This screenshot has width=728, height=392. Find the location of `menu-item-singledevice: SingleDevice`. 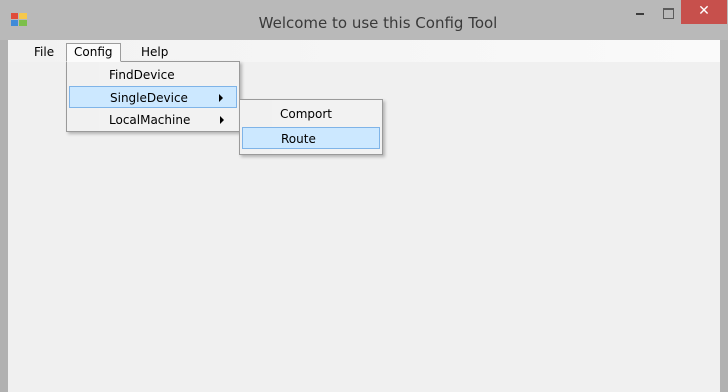

menu-item-singledevice: SingleDevice is located at coordinates (153, 97).